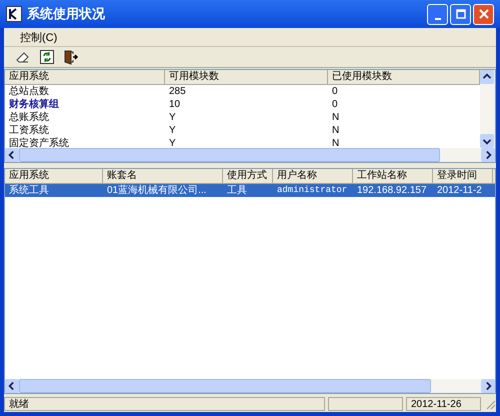  Describe the element at coordinates (29, 190) in the screenshot. I see `table-cell-text: 系统工具` at that location.